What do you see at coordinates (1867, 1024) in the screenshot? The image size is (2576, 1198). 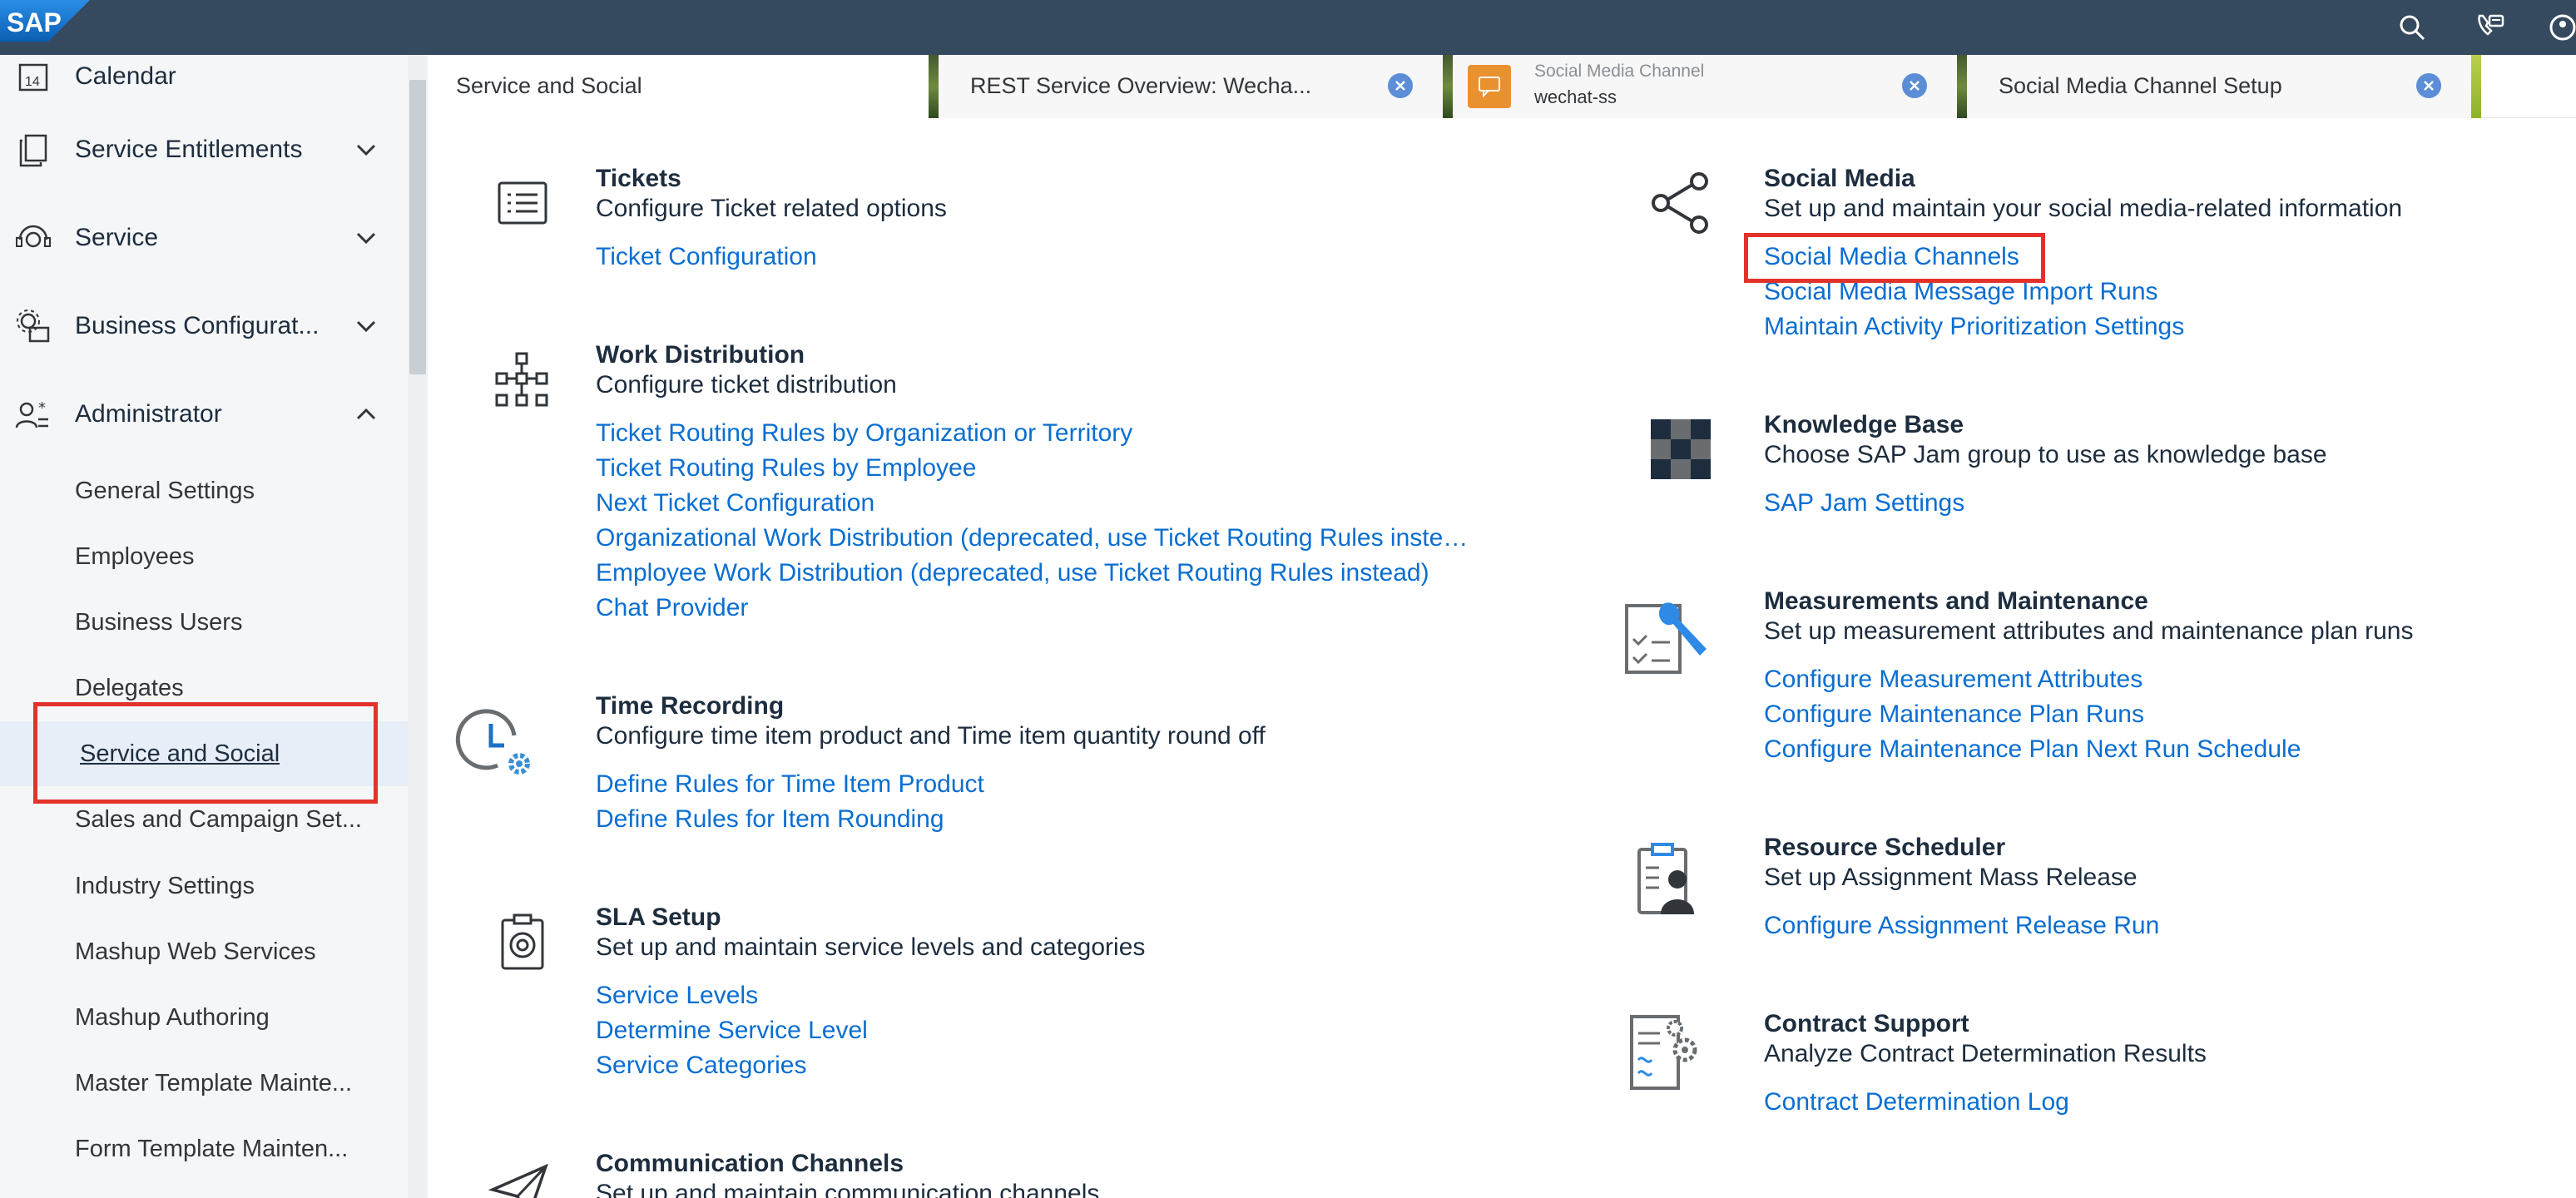 I see `section-title: Contract Support` at bounding box center [1867, 1024].